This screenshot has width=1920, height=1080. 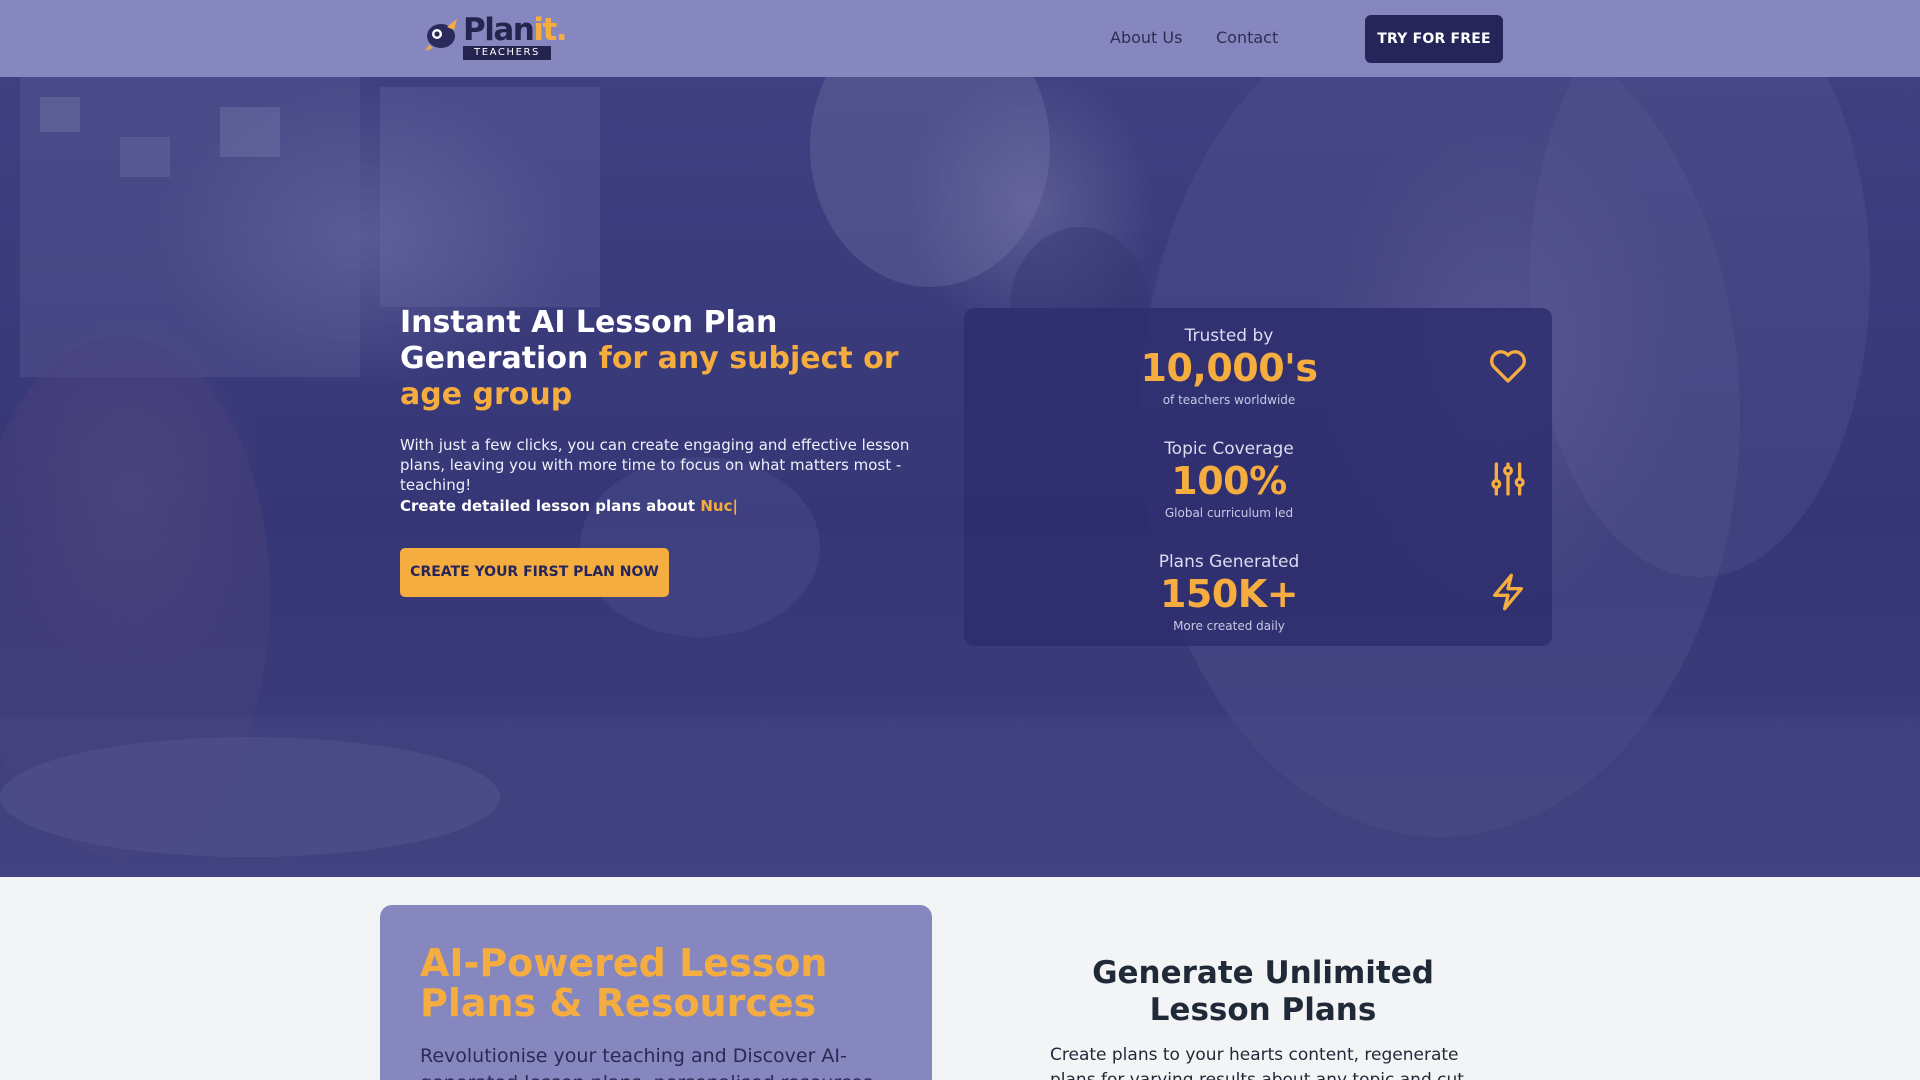 I want to click on create-first-plan-button: CREATE YOUR FIRST PLAN NOW, so click(x=534, y=572).